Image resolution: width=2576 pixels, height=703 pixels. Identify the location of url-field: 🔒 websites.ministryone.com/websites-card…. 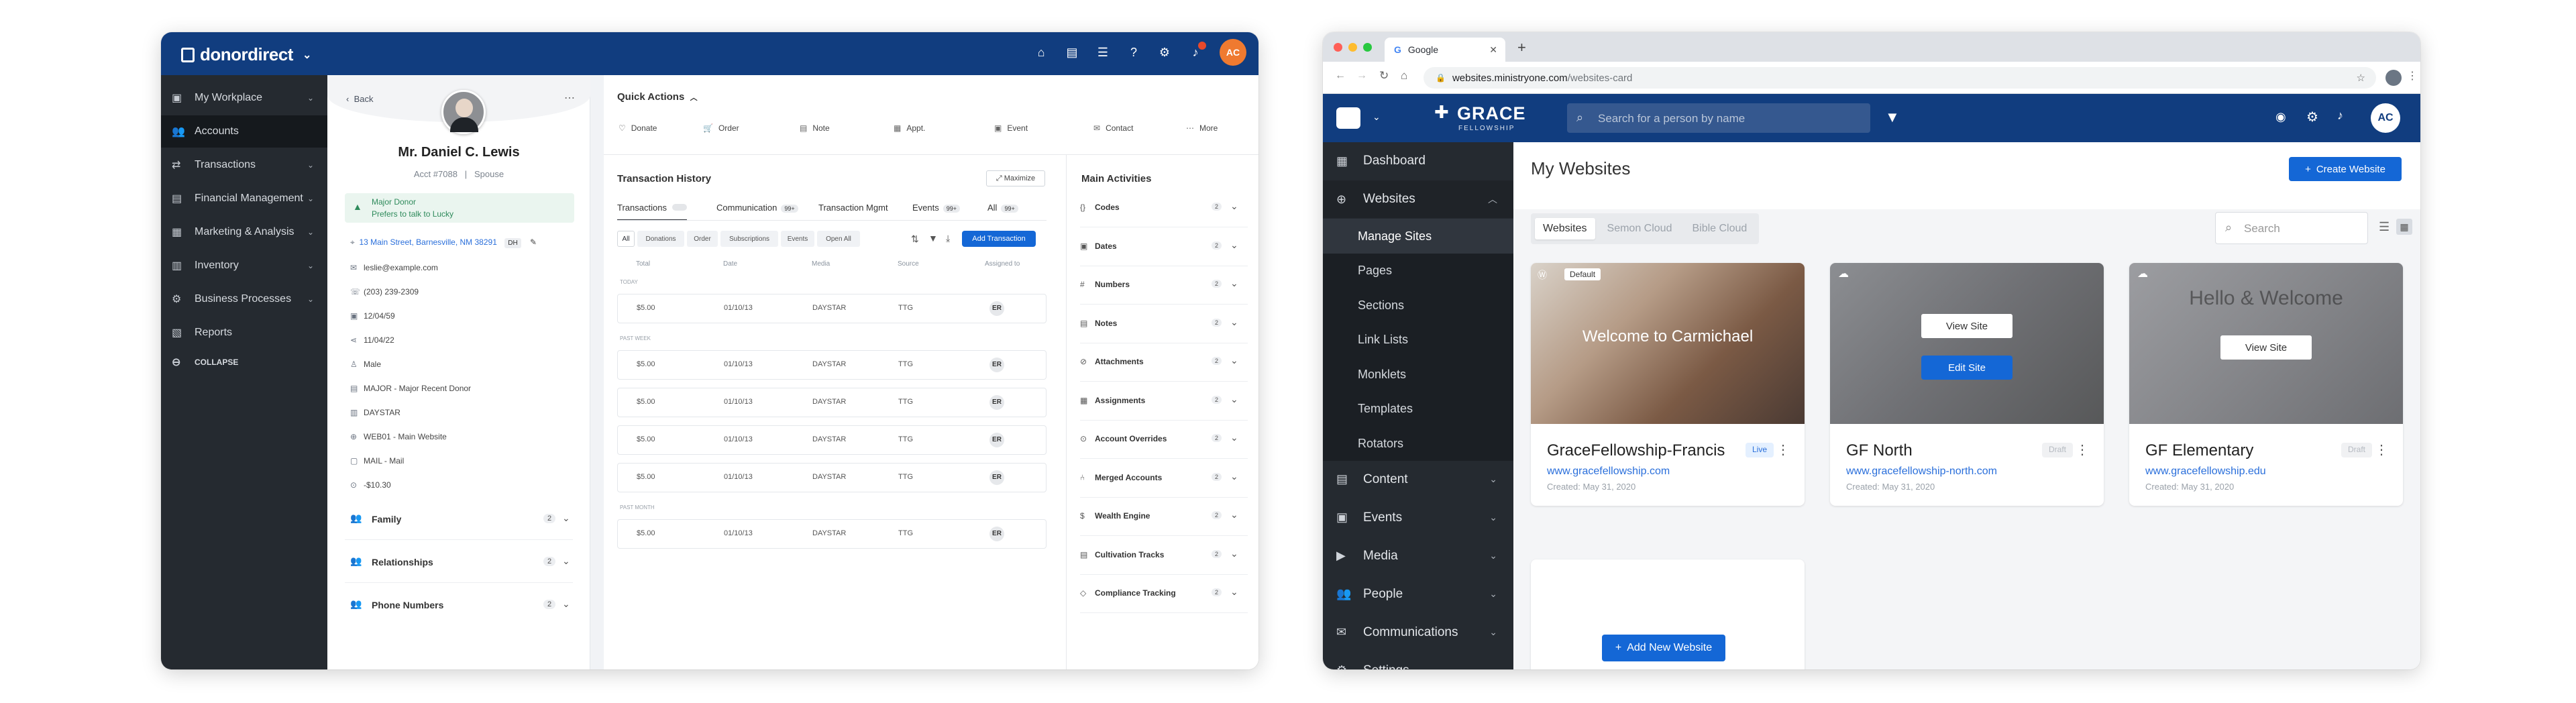
(1900, 78).